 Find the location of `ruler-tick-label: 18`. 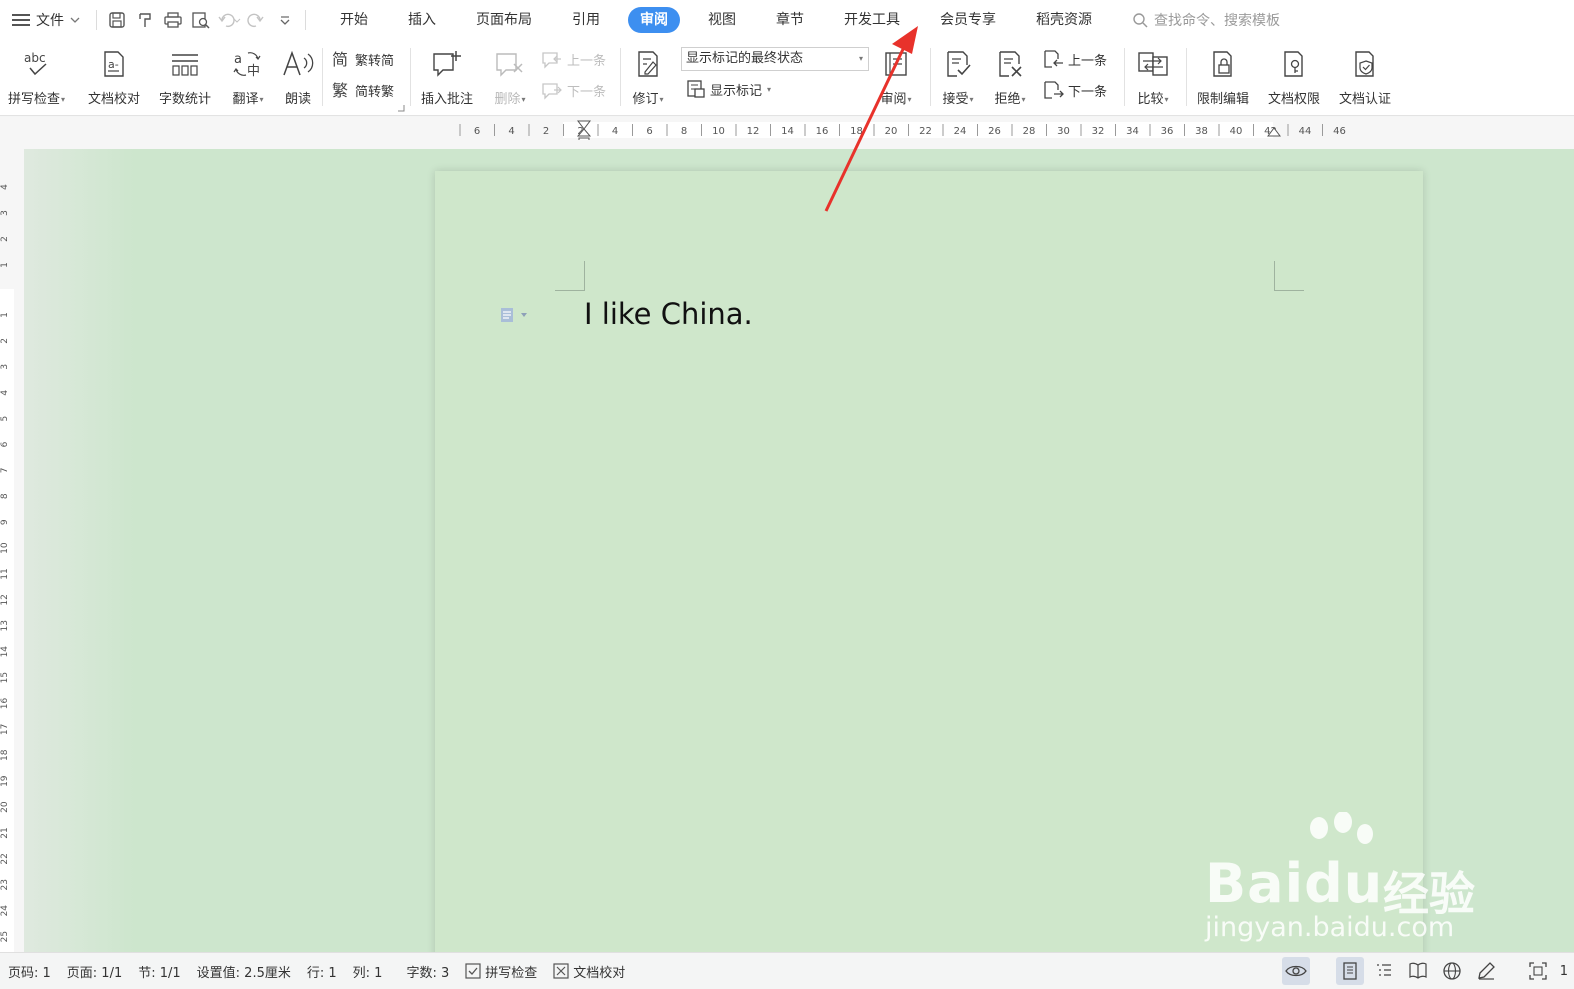

ruler-tick-label: 18 is located at coordinates (856, 131).